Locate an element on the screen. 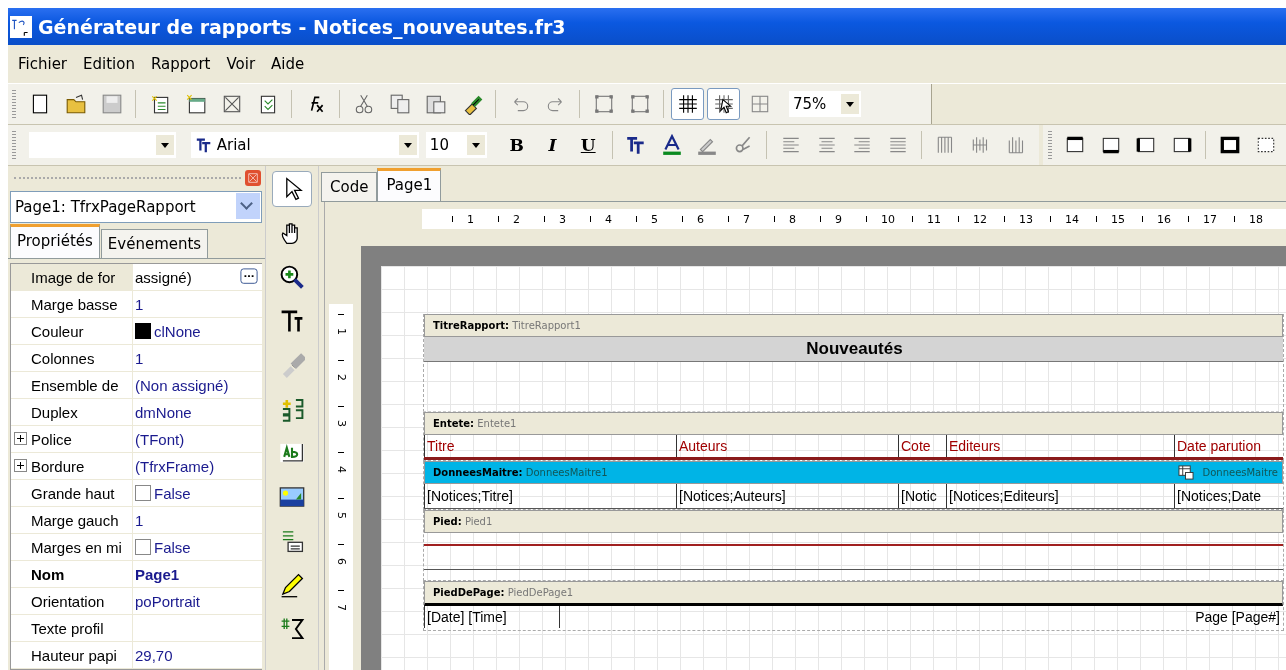 The height and width of the screenshot is (670, 1286). band-header: TitreRapport: TitreRapport1 is located at coordinates (853, 325).